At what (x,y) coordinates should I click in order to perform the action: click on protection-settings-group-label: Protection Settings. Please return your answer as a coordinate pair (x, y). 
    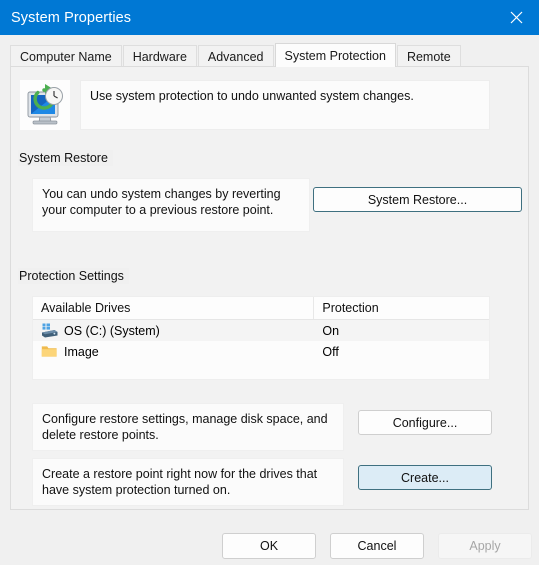
    Looking at the image, I should click on (73, 276).